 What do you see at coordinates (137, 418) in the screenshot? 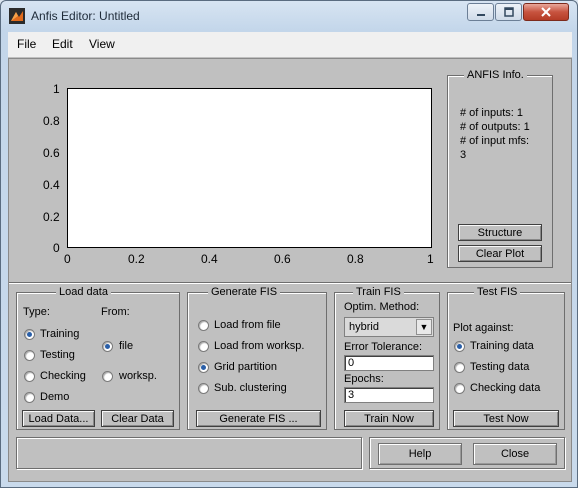
I see `clear-data-button: Clear Data` at bounding box center [137, 418].